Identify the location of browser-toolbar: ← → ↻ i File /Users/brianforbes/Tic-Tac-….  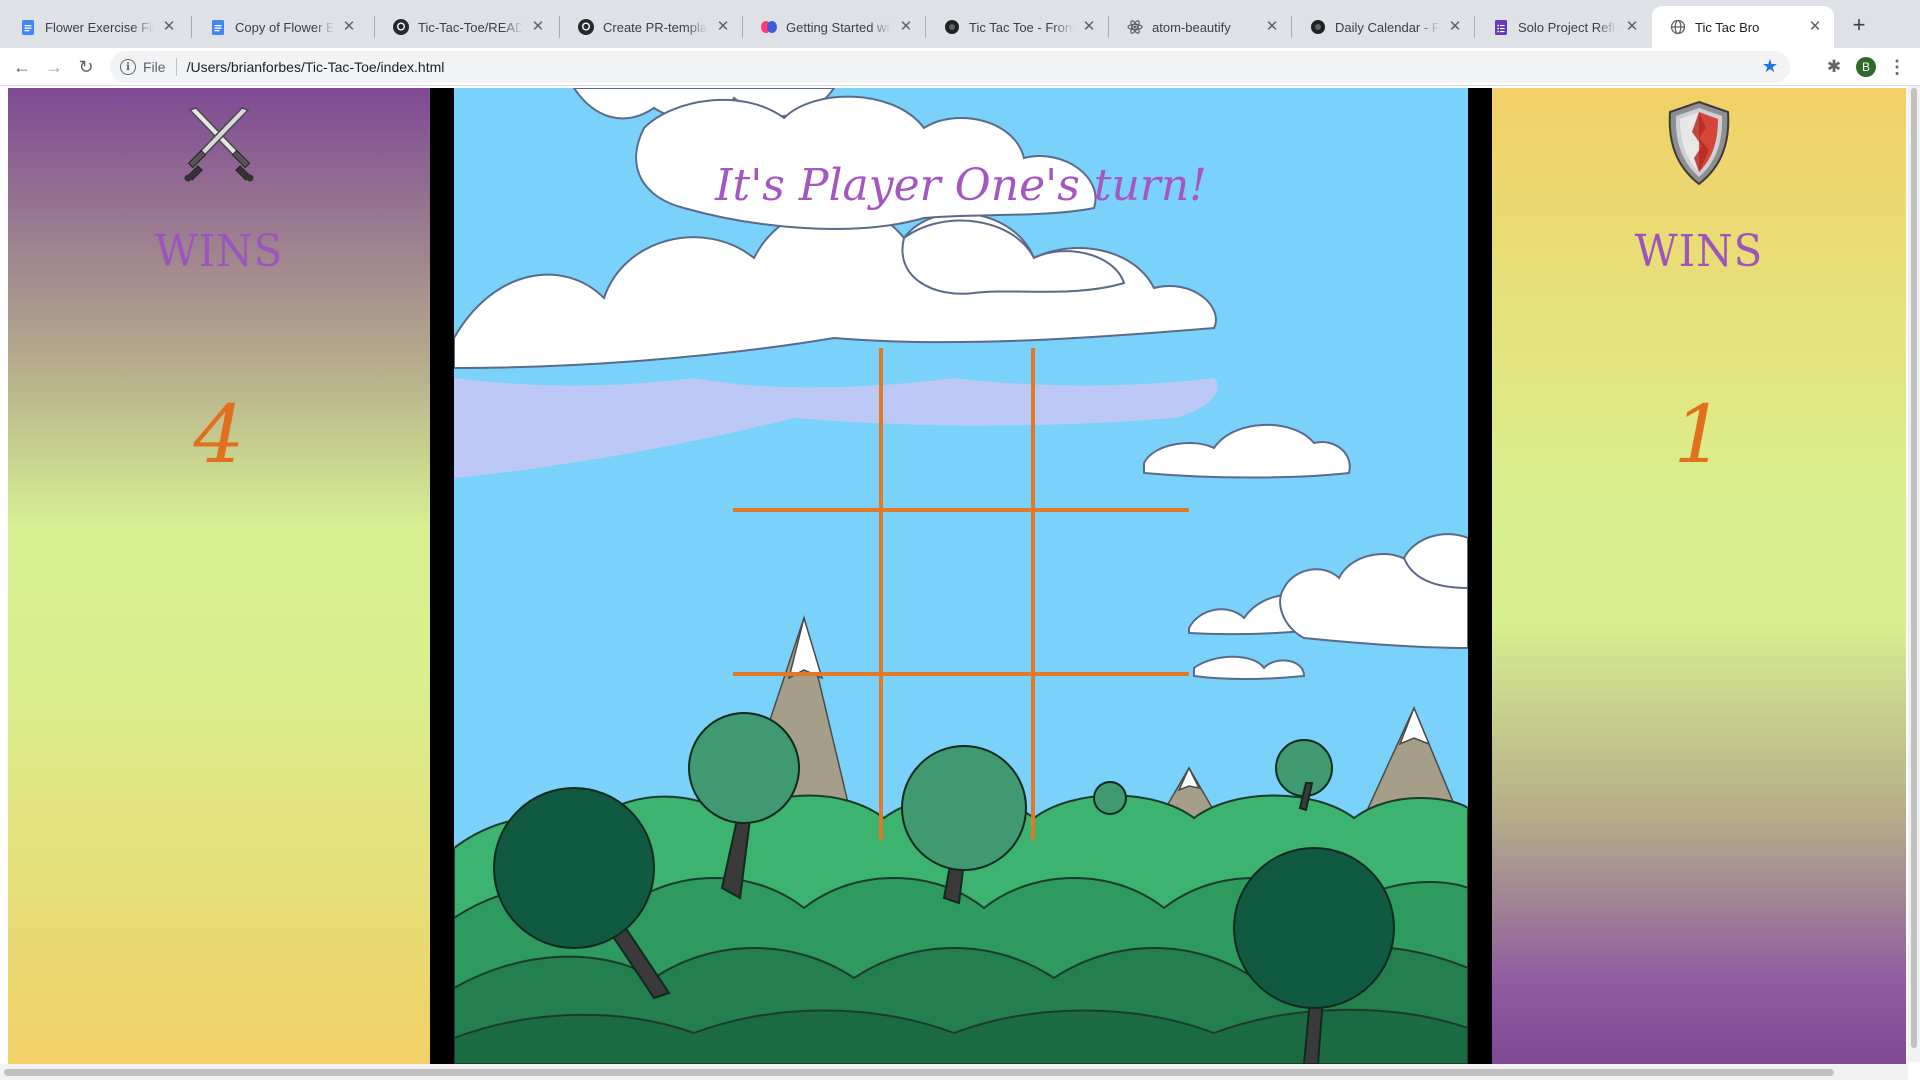
(960, 67).